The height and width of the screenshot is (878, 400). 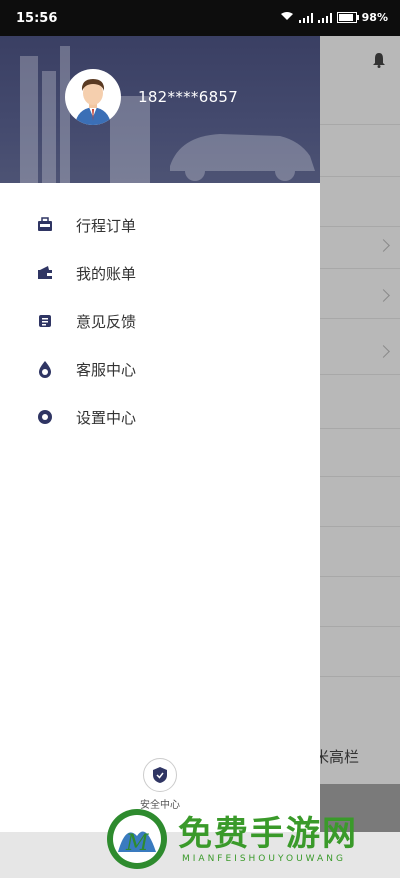 I want to click on watermark-subtitle: MIANFEISHOUYOUWANG, so click(x=264, y=859).